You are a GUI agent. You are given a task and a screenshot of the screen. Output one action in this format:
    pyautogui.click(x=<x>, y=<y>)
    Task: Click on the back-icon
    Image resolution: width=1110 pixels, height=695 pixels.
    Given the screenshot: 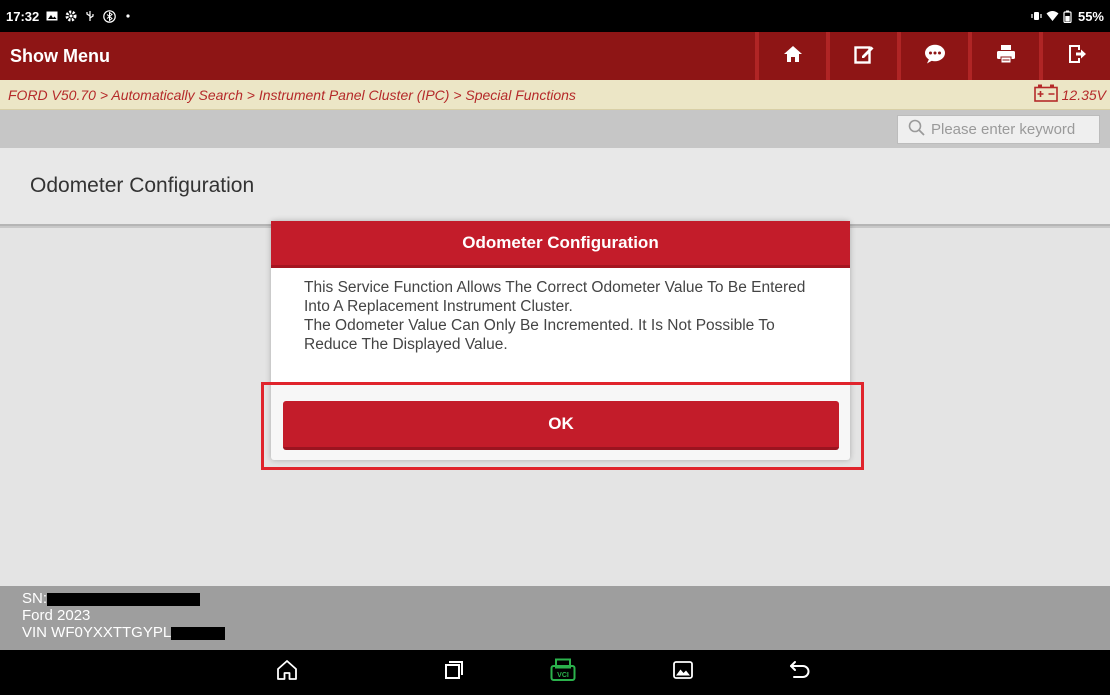 What is the action you would take?
    pyautogui.click(x=800, y=672)
    